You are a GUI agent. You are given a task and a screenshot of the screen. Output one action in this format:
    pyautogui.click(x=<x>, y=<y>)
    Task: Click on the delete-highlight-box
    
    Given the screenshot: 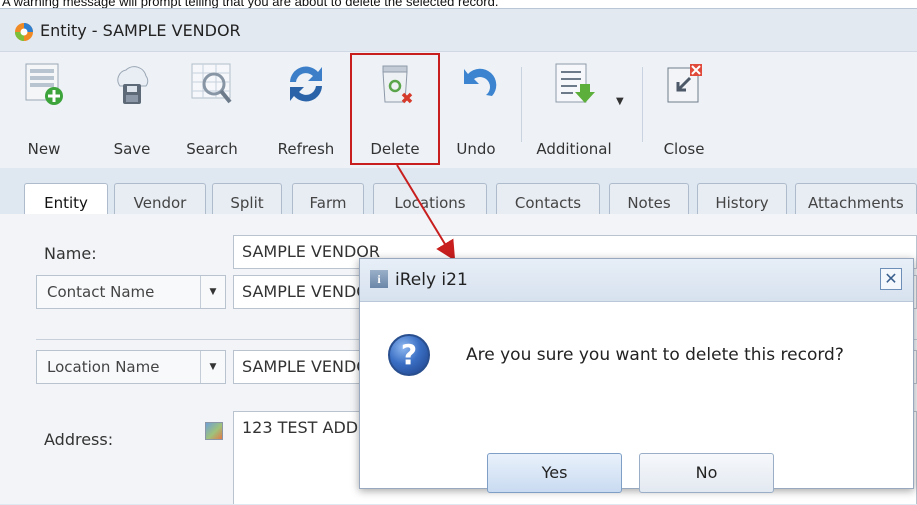 What is the action you would take?
    pyautogui.click(x=395, y=109)
    